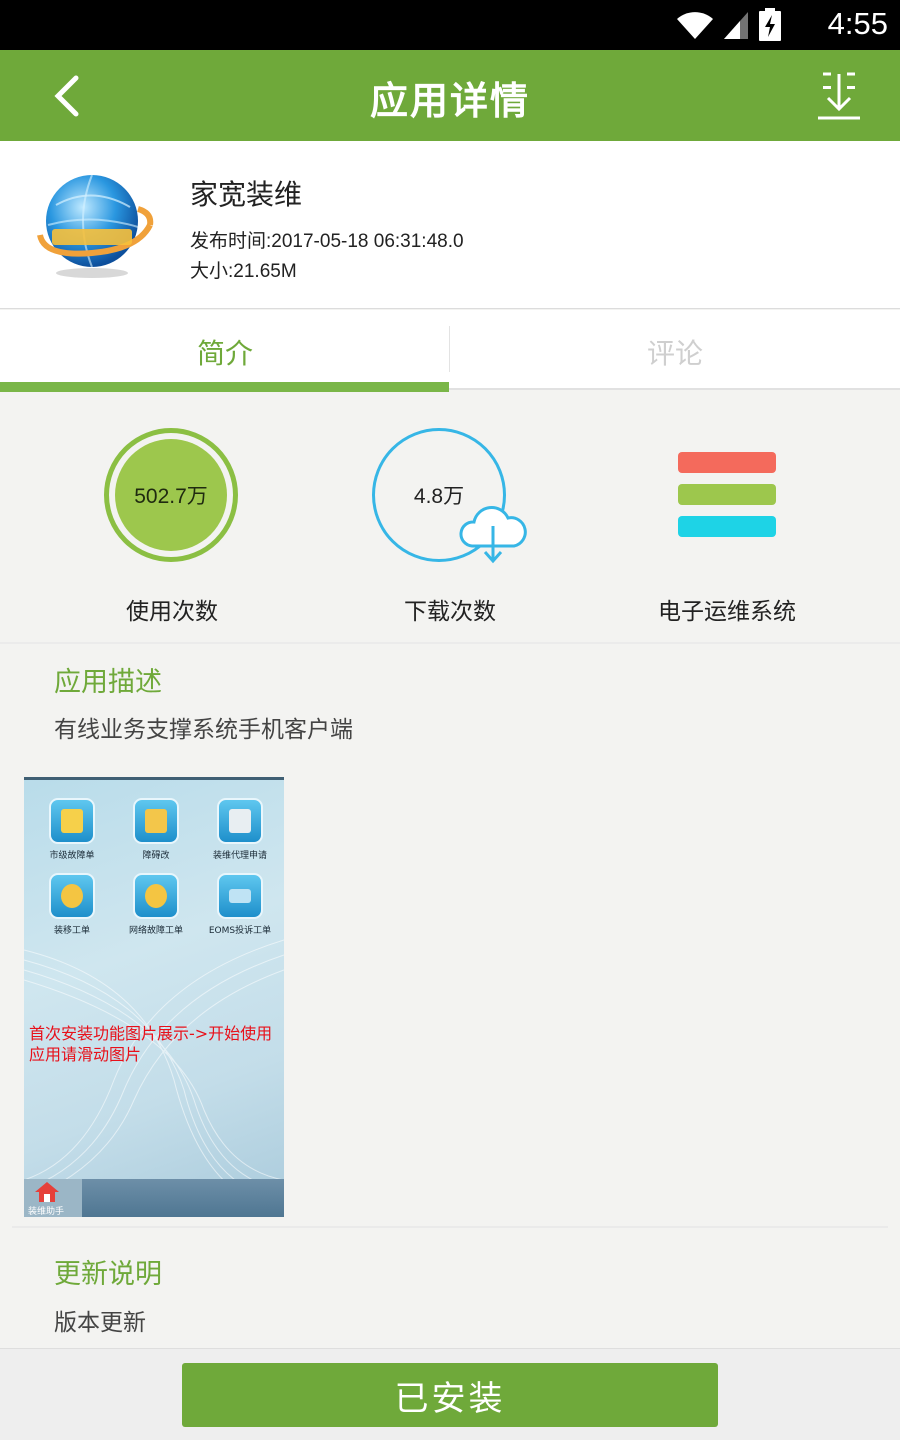 The width and height of the screenshot is (900, 1440). What do you see at coordinates (95, 226) in the screenshot?
I see `app-logo` at bounding box center [95, 226].